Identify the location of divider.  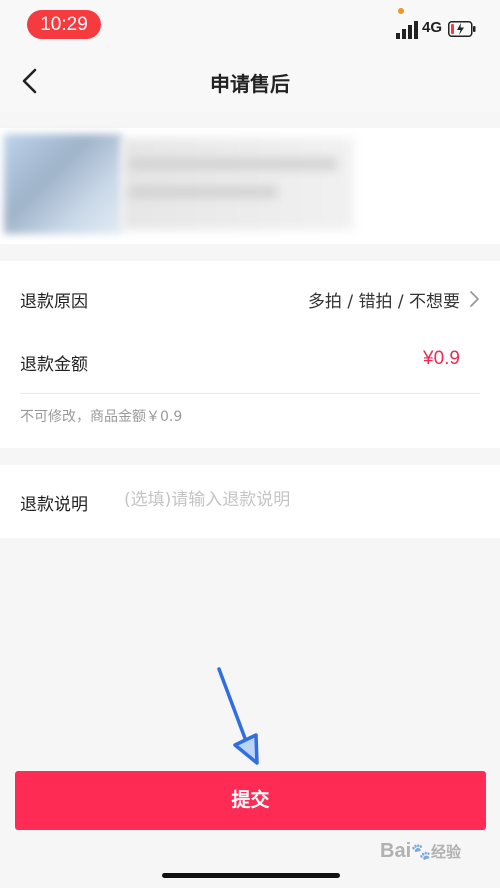
(250, 393).